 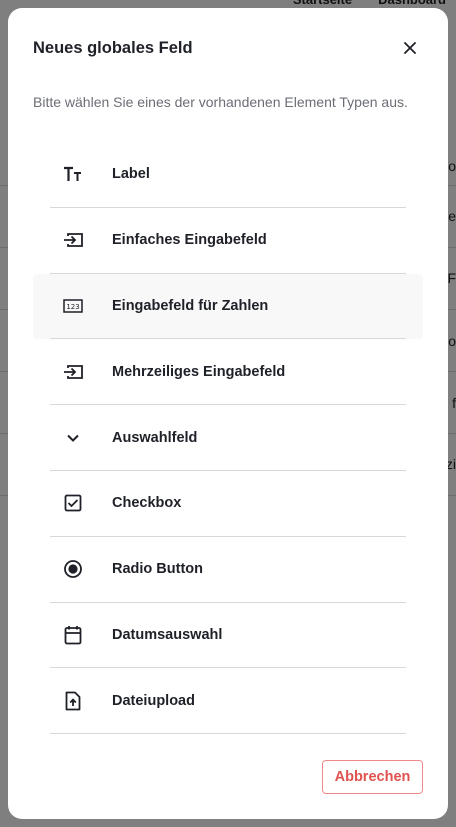 I want to click on element-type-label-text: Label, so click(x=131, y=174).